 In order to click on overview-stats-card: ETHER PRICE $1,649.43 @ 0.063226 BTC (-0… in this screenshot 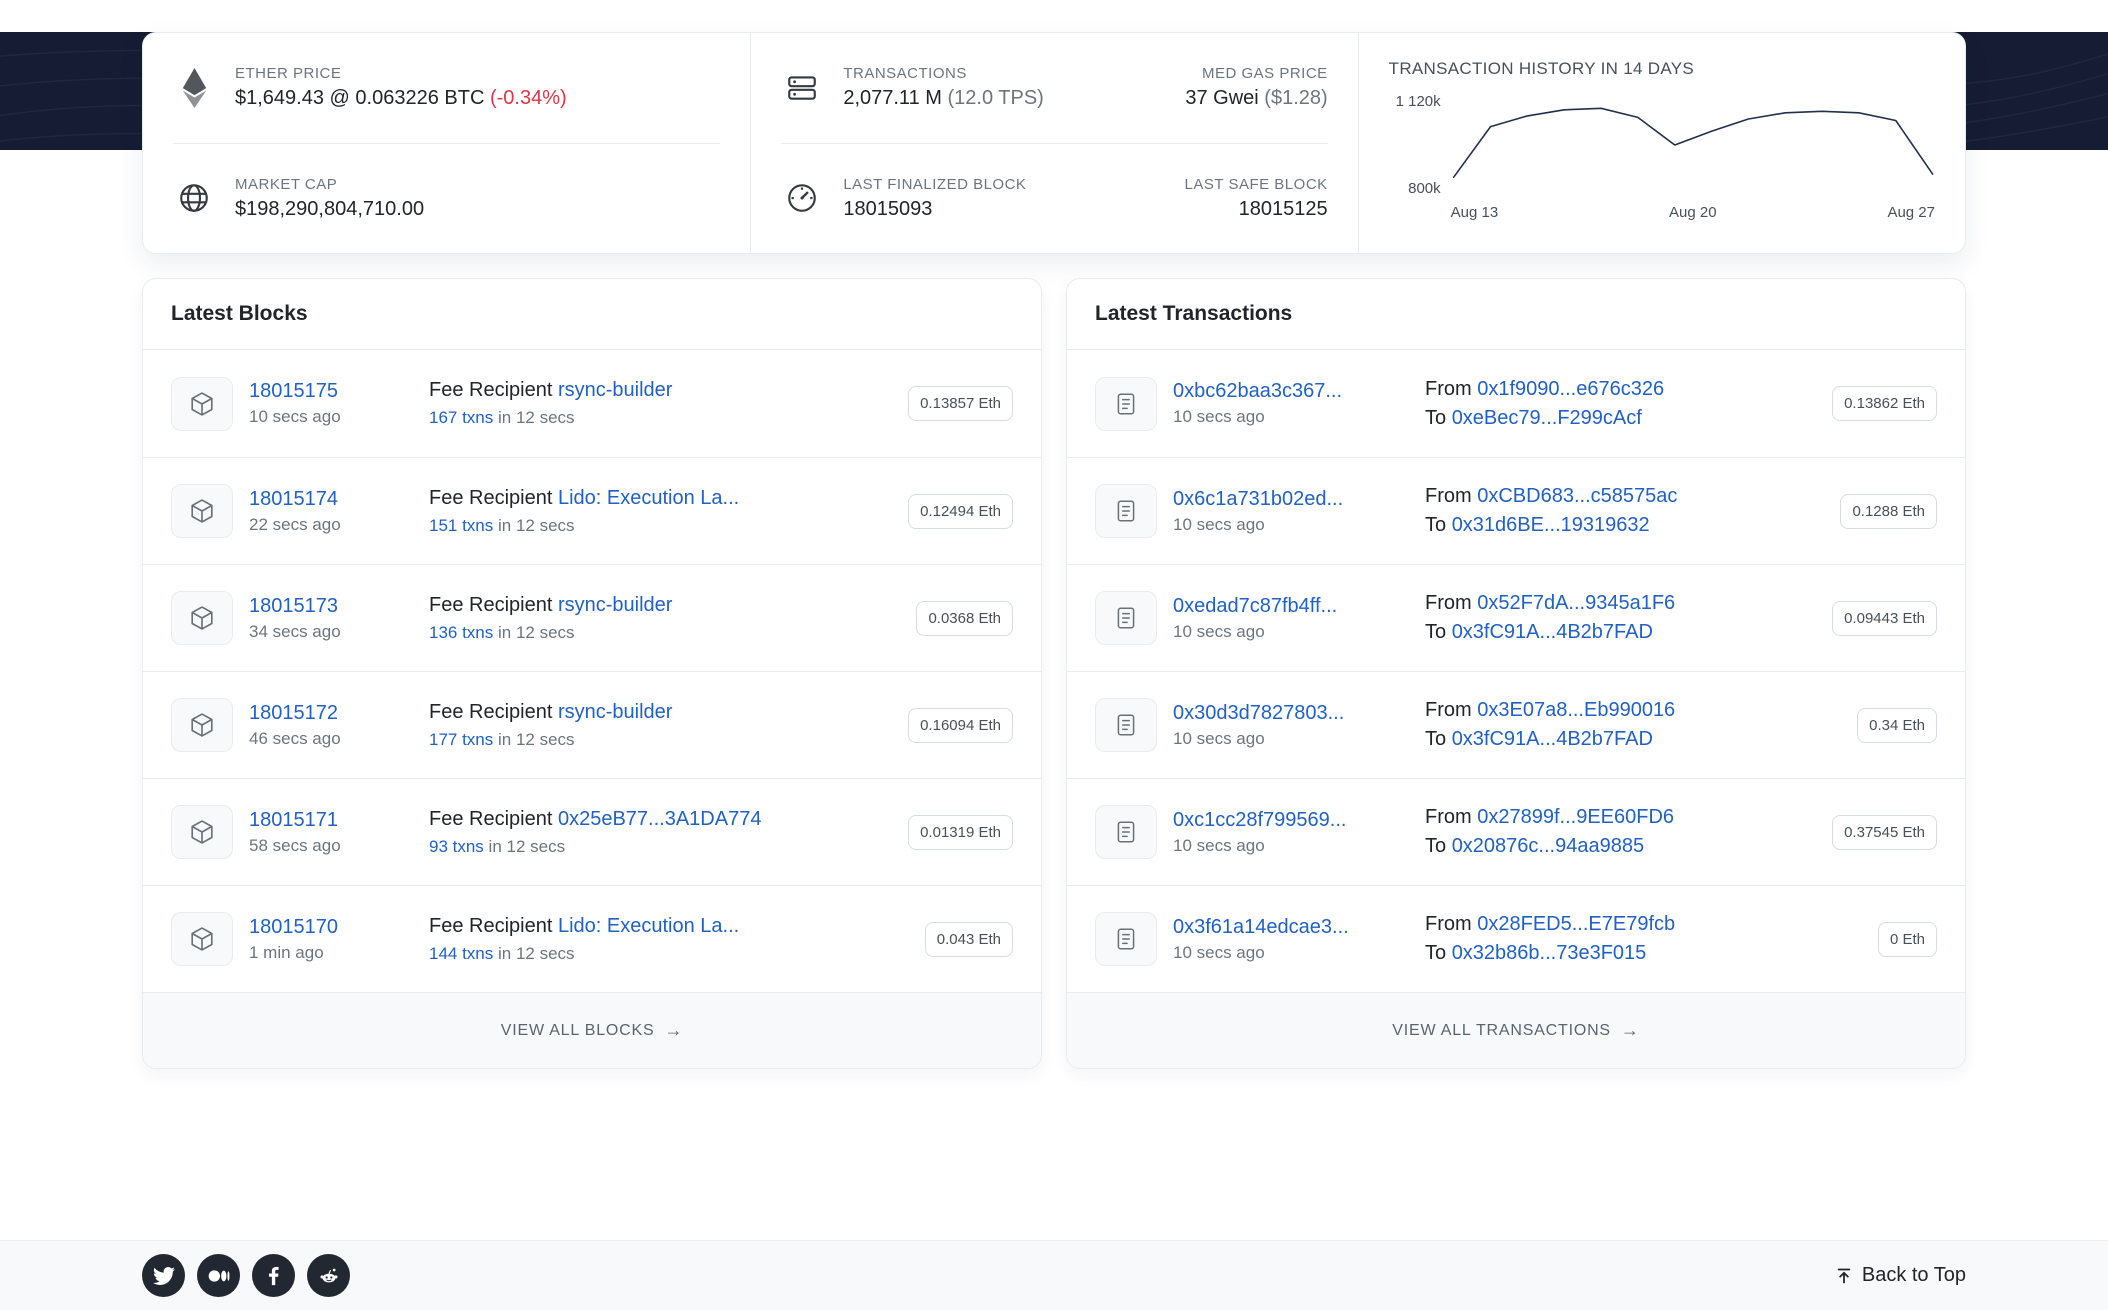, I will do `click(1054, 143)`.